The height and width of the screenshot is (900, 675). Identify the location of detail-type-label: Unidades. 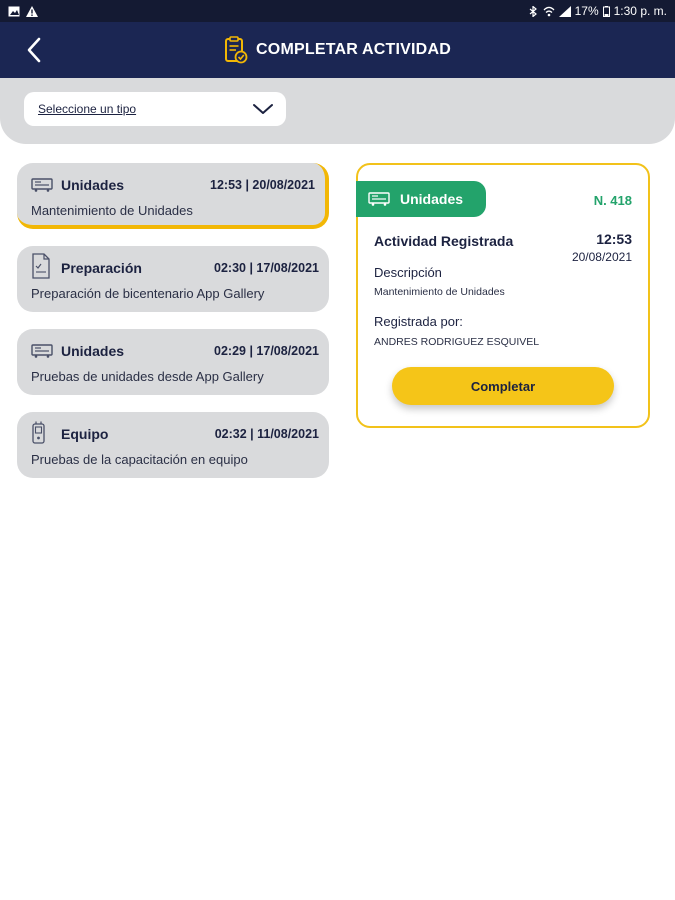
(432, 199).